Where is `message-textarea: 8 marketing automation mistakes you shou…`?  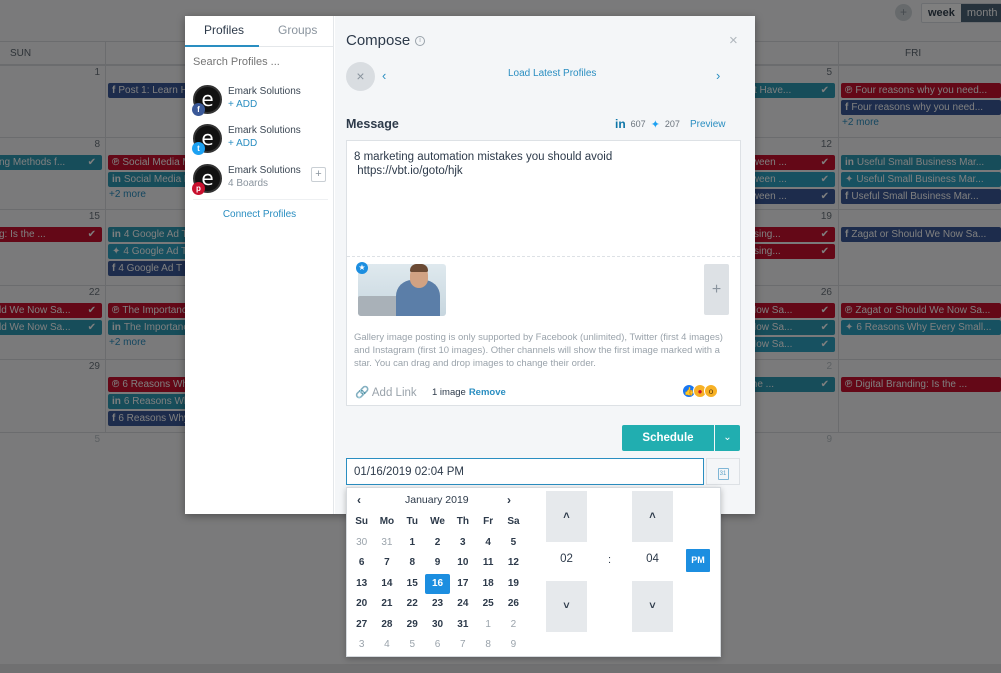
message-textarea: 8 marketing automation mistakes you shou… is located at coordinates (544, 164).